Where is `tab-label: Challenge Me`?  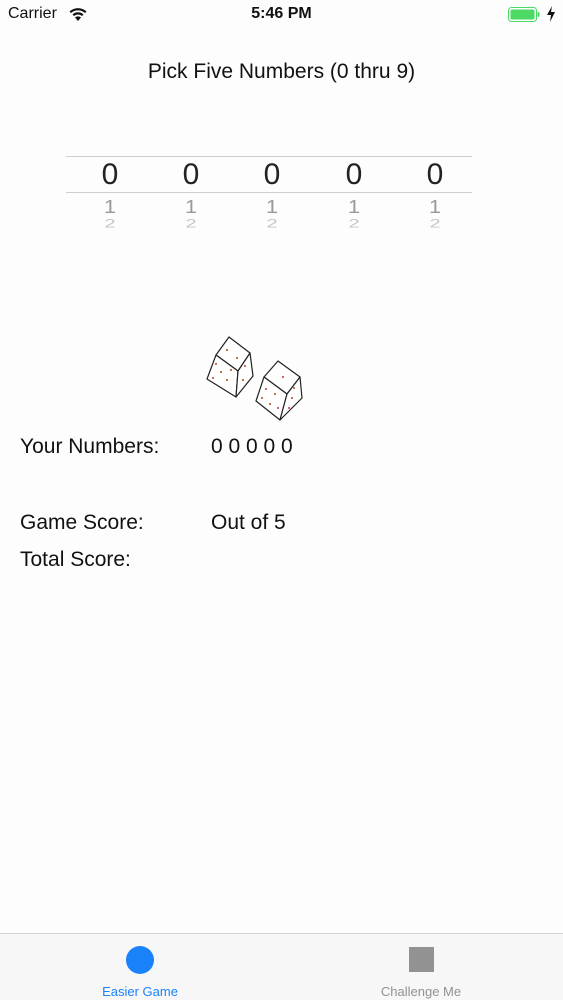
tab-label: Challenge Me is located at coordinates (421, 991).